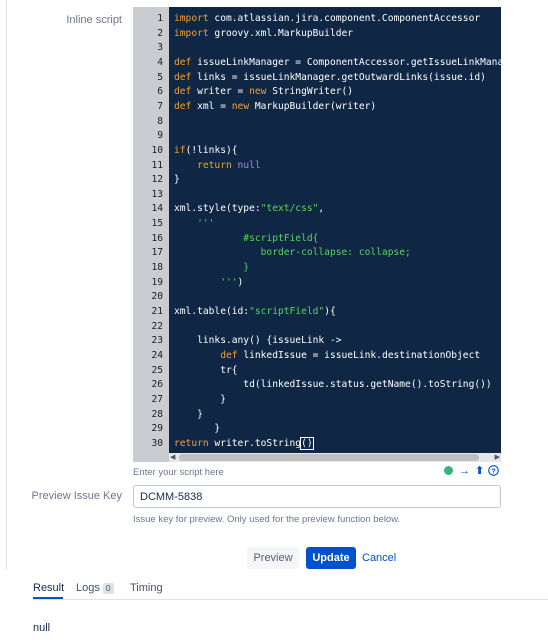 The image size is (548, 644). Describe the element at coordinates (206, 370) in the screenshot. I see `code-token: tr{` at that location.